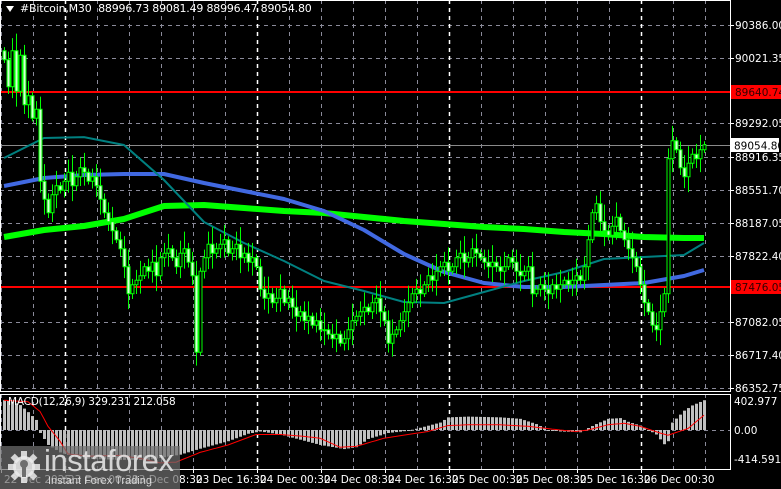 The width and height of the screenshot is (781, 489). Describe the element at coordinates (758, 158) in the screenshot. I see `price-axis-label: 88916.35` at that location.